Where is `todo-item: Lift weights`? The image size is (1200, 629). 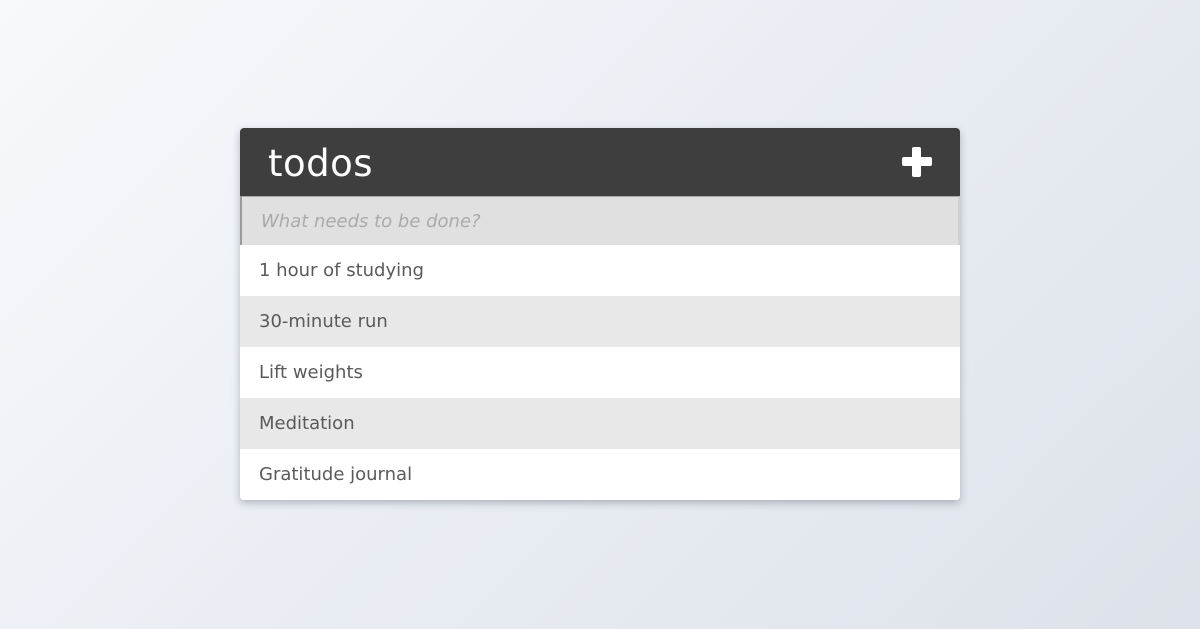 todo-item: Lift weights is located at coordinates (600, 372).